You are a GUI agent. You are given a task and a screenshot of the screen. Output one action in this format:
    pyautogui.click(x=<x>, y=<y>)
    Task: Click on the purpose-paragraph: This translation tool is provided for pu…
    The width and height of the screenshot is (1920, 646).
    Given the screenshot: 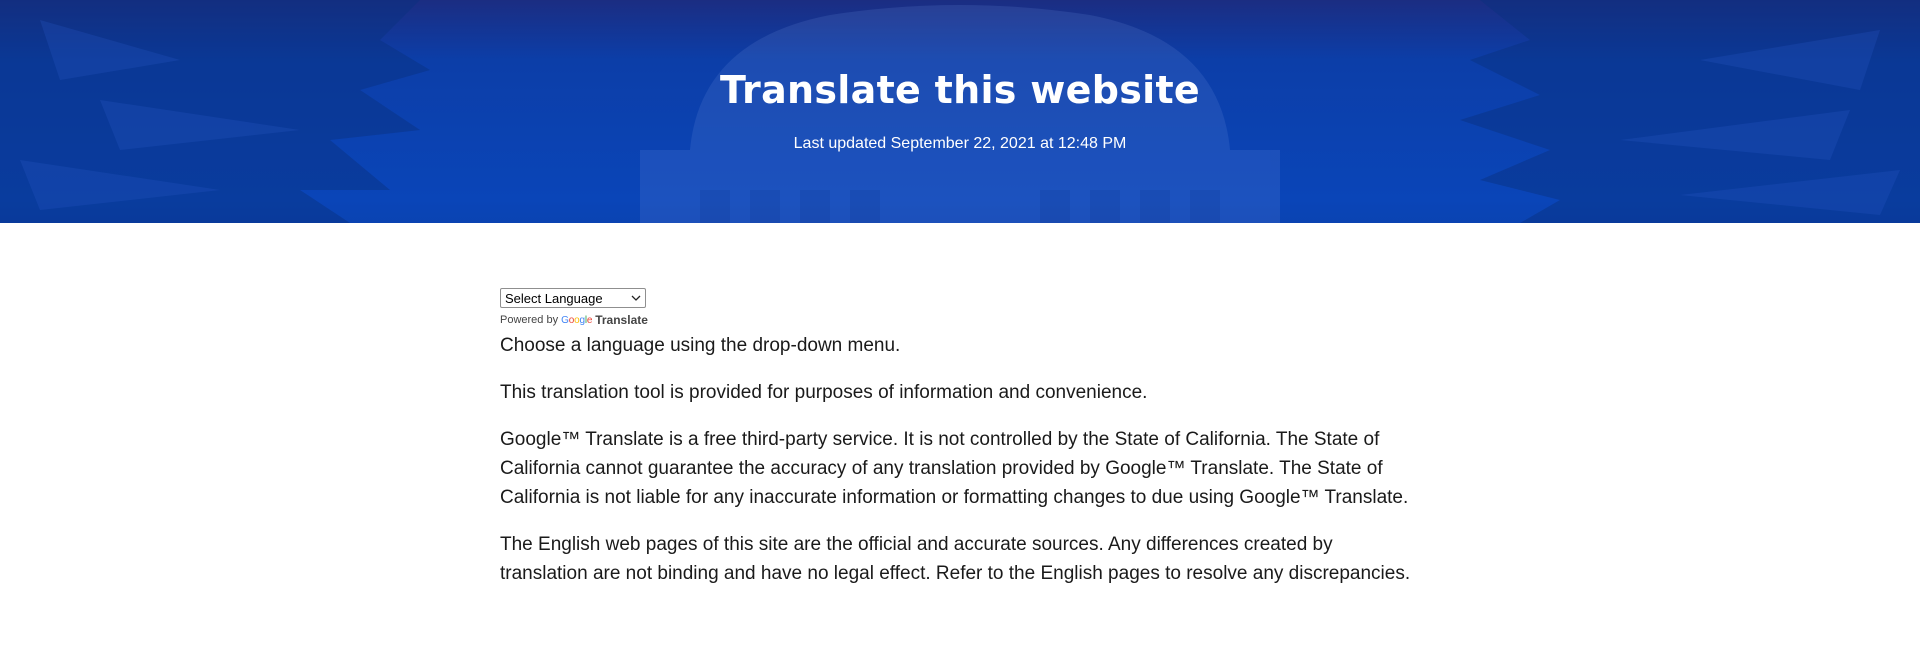 What is the action you would take?
    pyautogui.click(x=824, y=392)
    